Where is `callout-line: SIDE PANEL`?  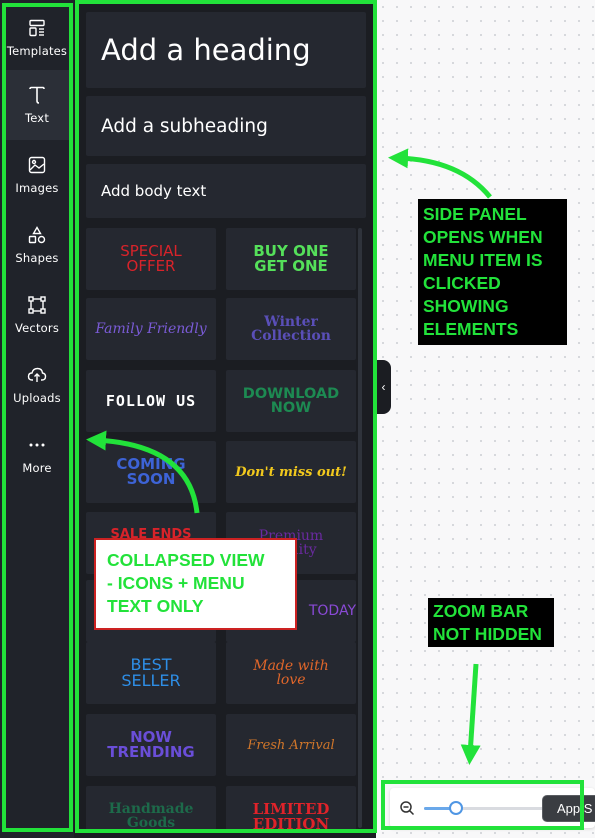
callout-line: SIDE PANEL is located at coordinates (475, 214).